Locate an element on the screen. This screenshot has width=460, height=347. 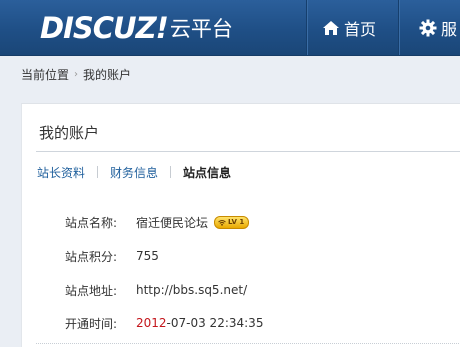
field-site-url: 站点地址: http://bbs.sq5.net/ is located at coordinates (156, 290).